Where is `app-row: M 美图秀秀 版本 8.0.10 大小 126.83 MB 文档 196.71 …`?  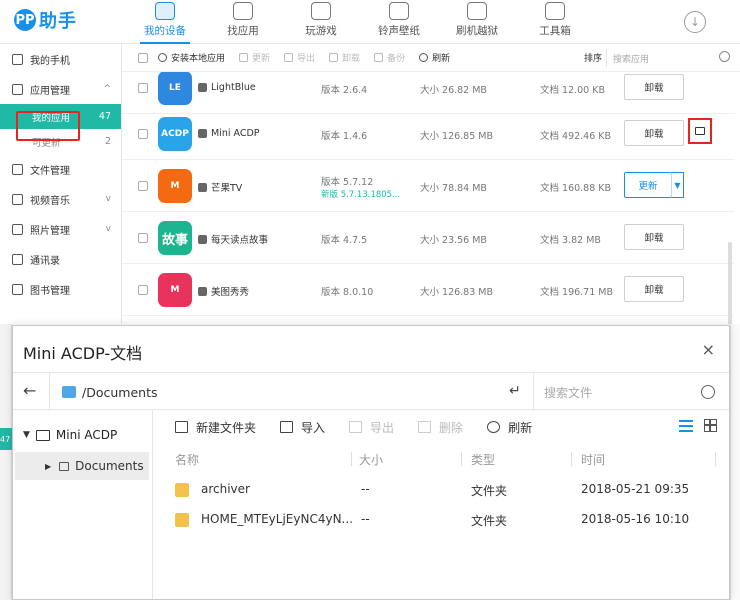 app-row: M 美图秀秀 版本 8.0.10 大小 126.83 MB 文档 196.71 … is located at coordinates (428, 290).